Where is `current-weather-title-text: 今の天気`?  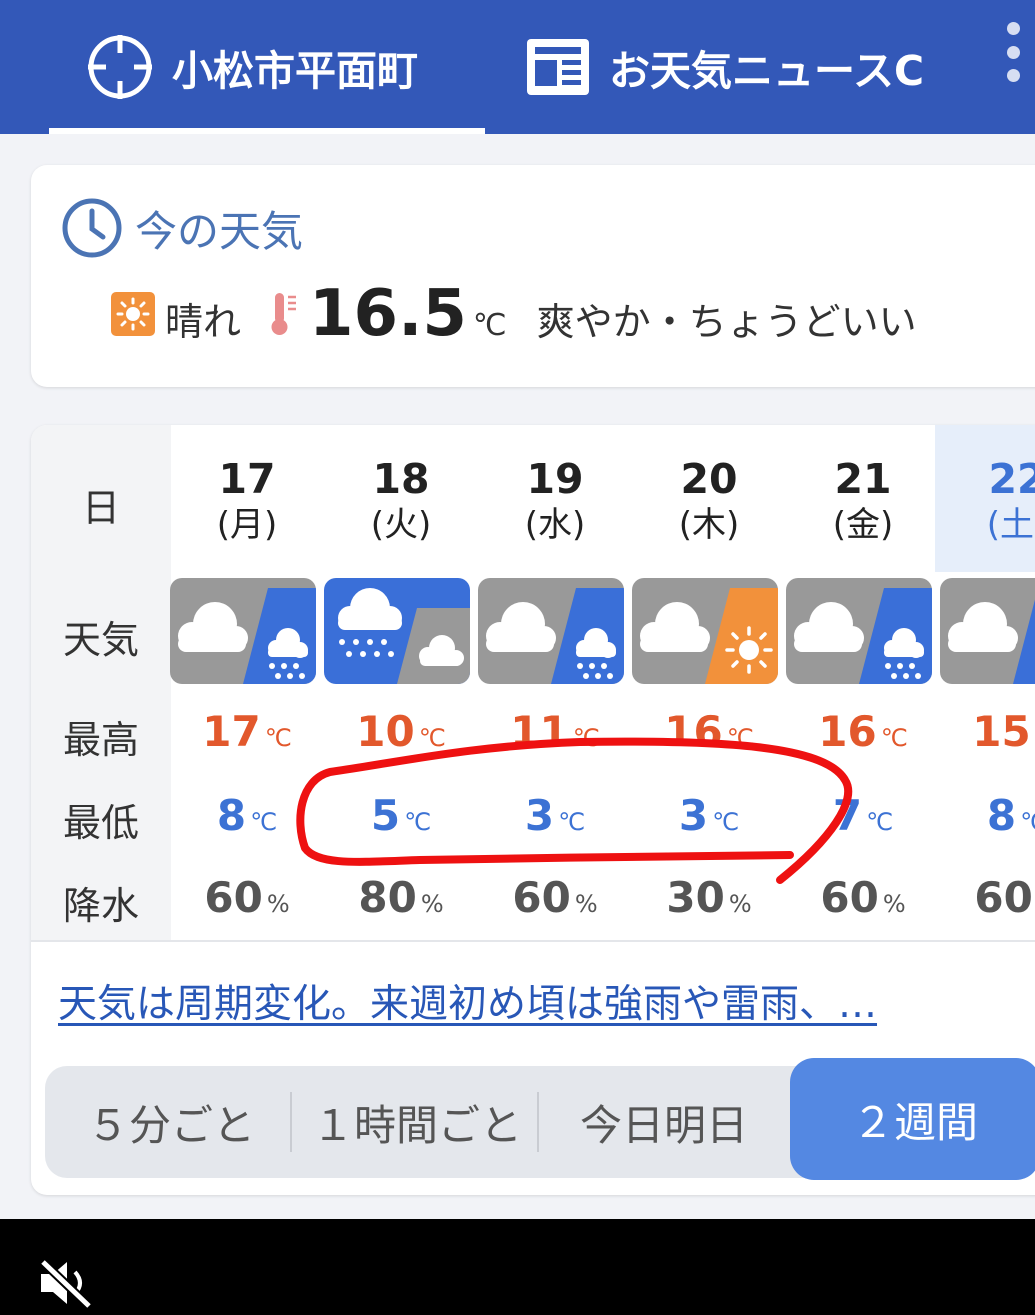 current-weather-title-text: 今の天気 is located at coordinates (219, 231).